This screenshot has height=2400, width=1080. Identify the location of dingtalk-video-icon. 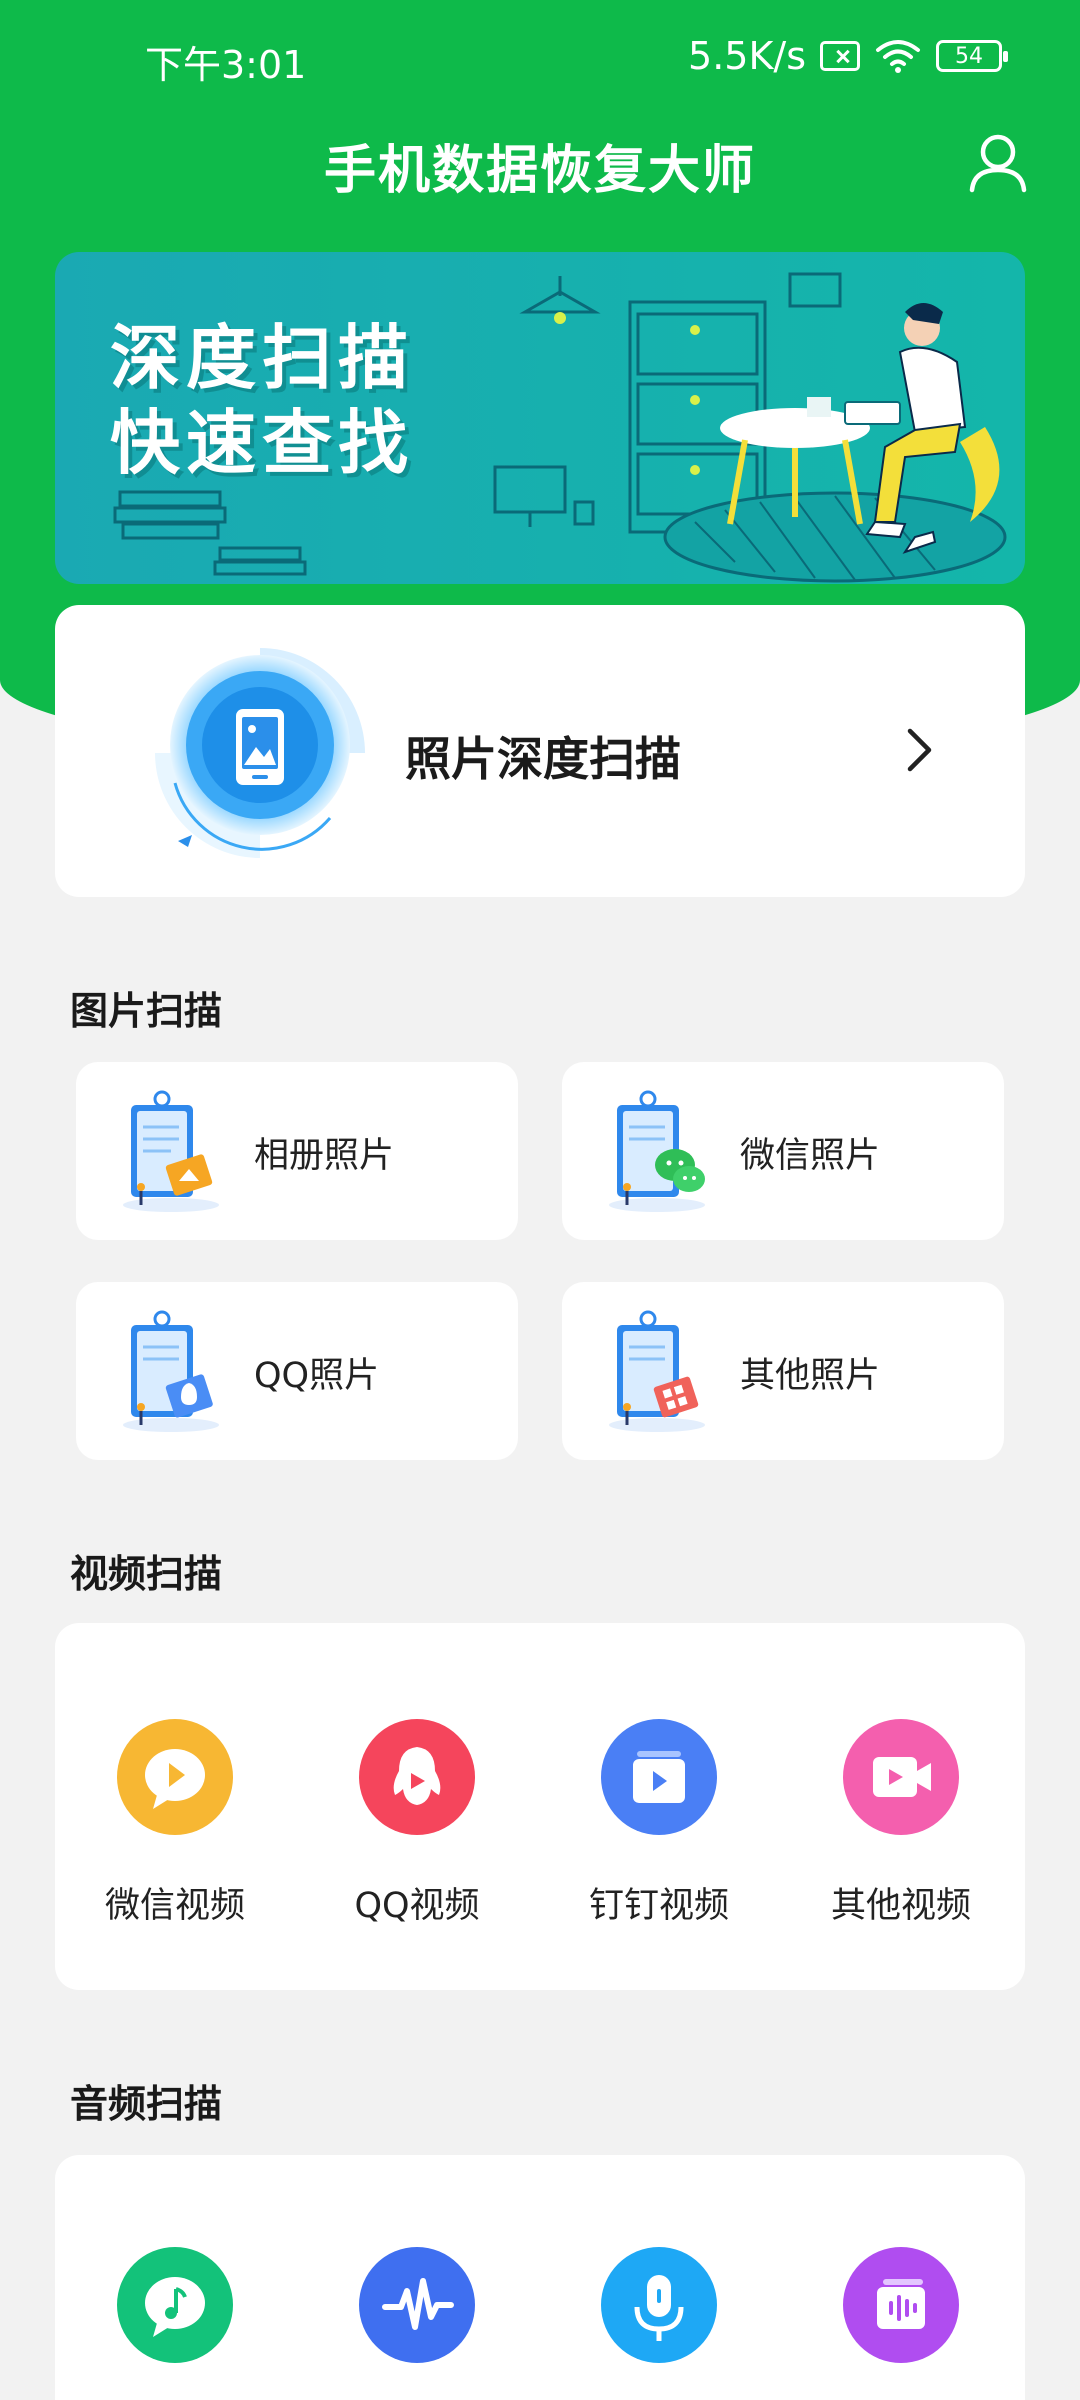
(659, 1777).